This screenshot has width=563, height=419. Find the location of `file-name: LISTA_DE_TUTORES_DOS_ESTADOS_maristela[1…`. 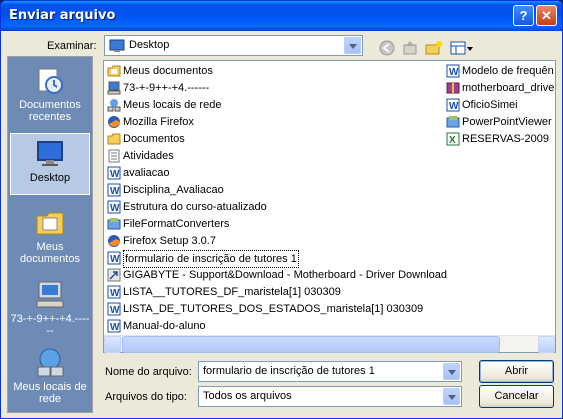

file-name: LISTA_DE_TUTORES_DOS_ESTADOS_maristela[1… is located at coordinates (273, 309).